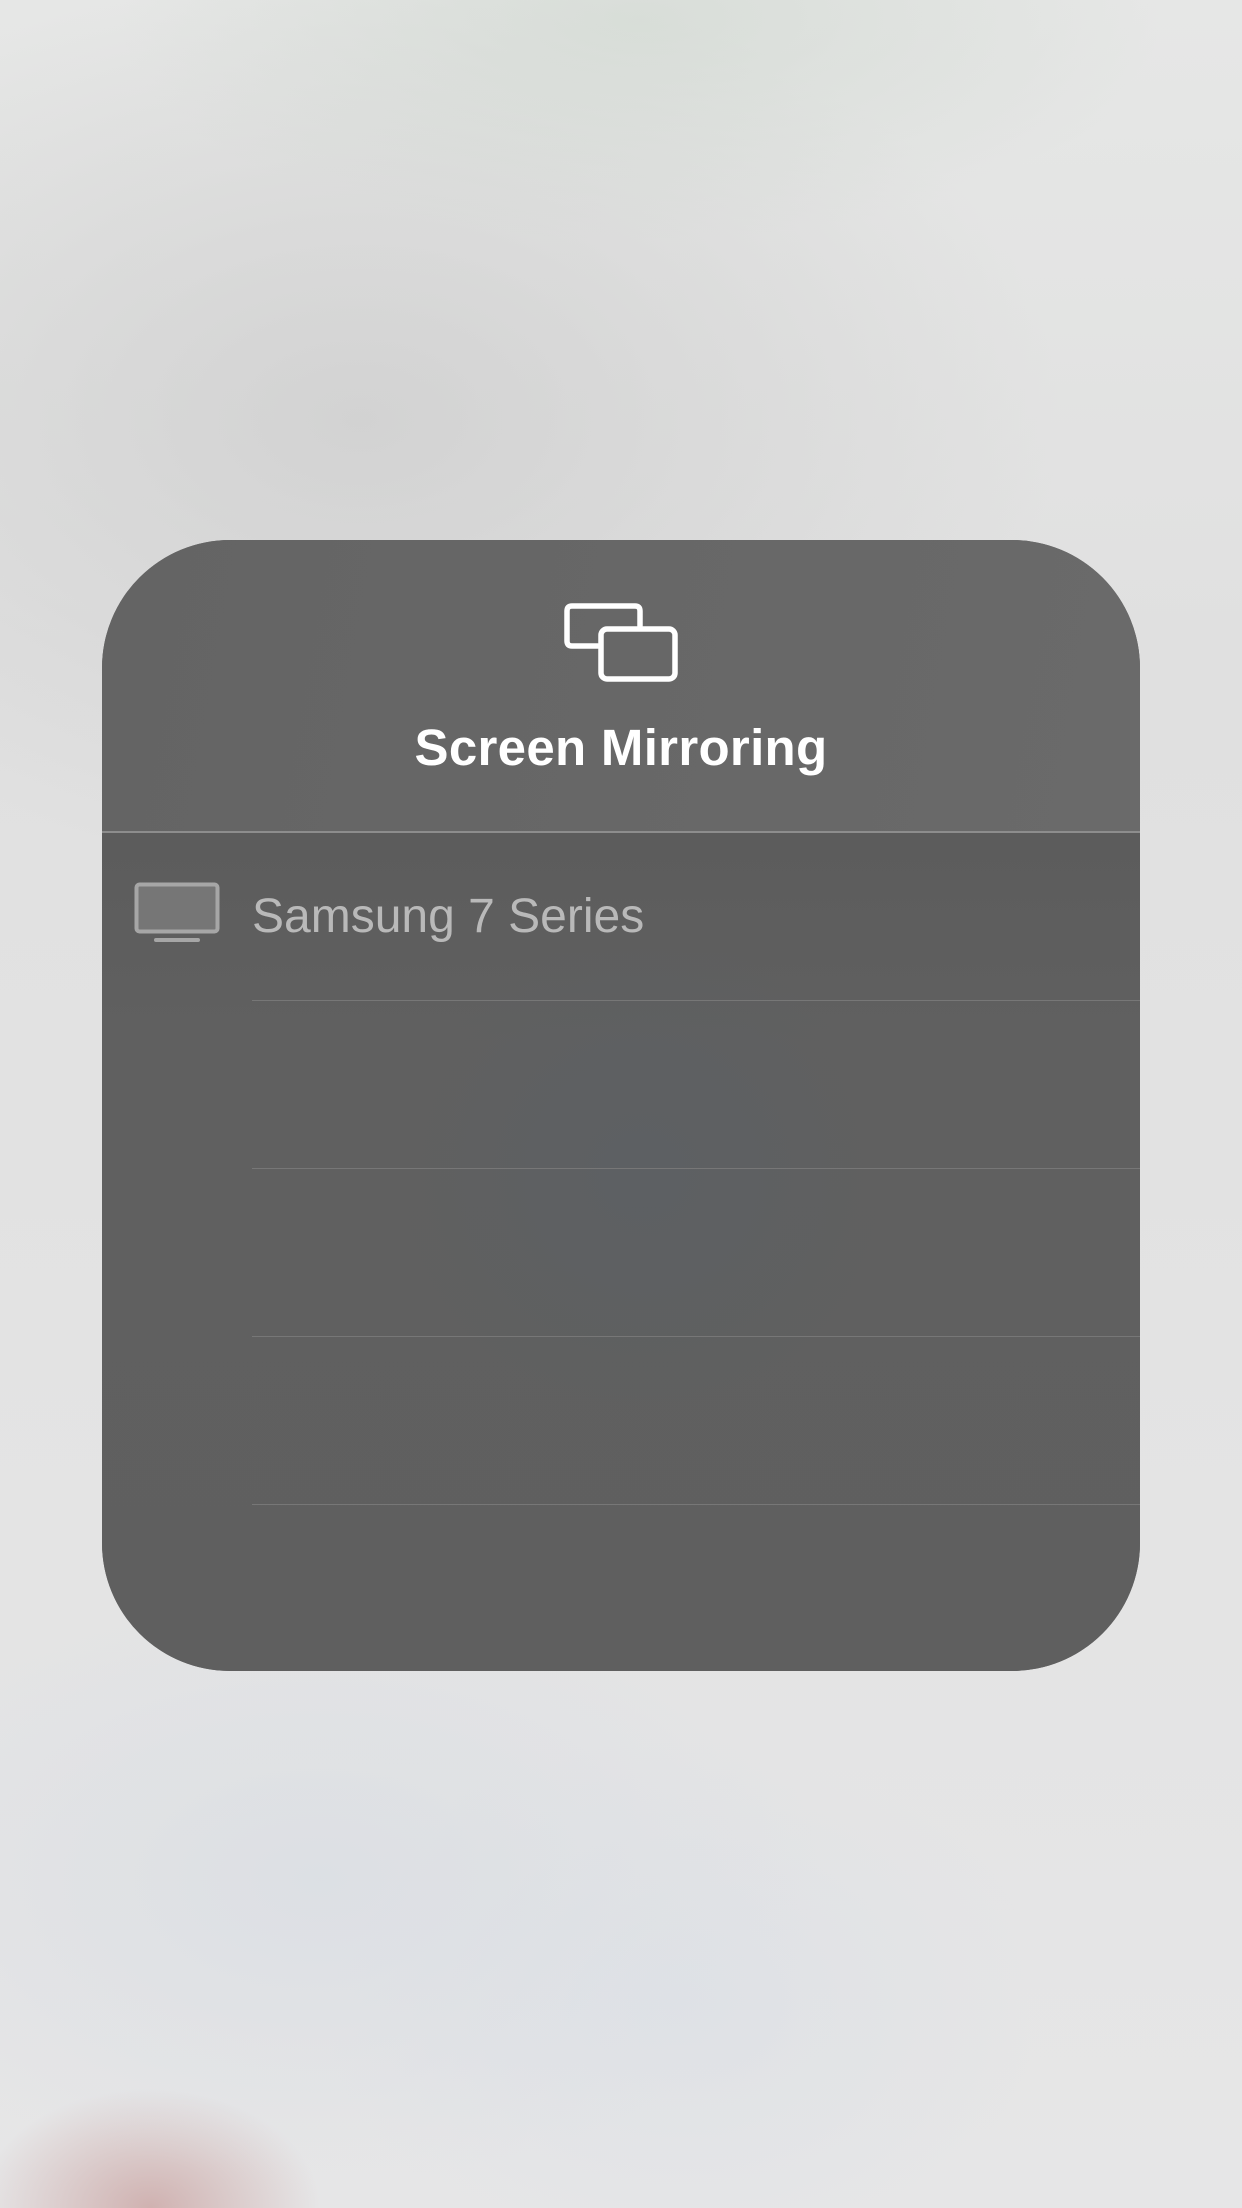 The image size is (1242, 2208). I want to click on panel-header: Screen Mirroring, so click(621, 685).